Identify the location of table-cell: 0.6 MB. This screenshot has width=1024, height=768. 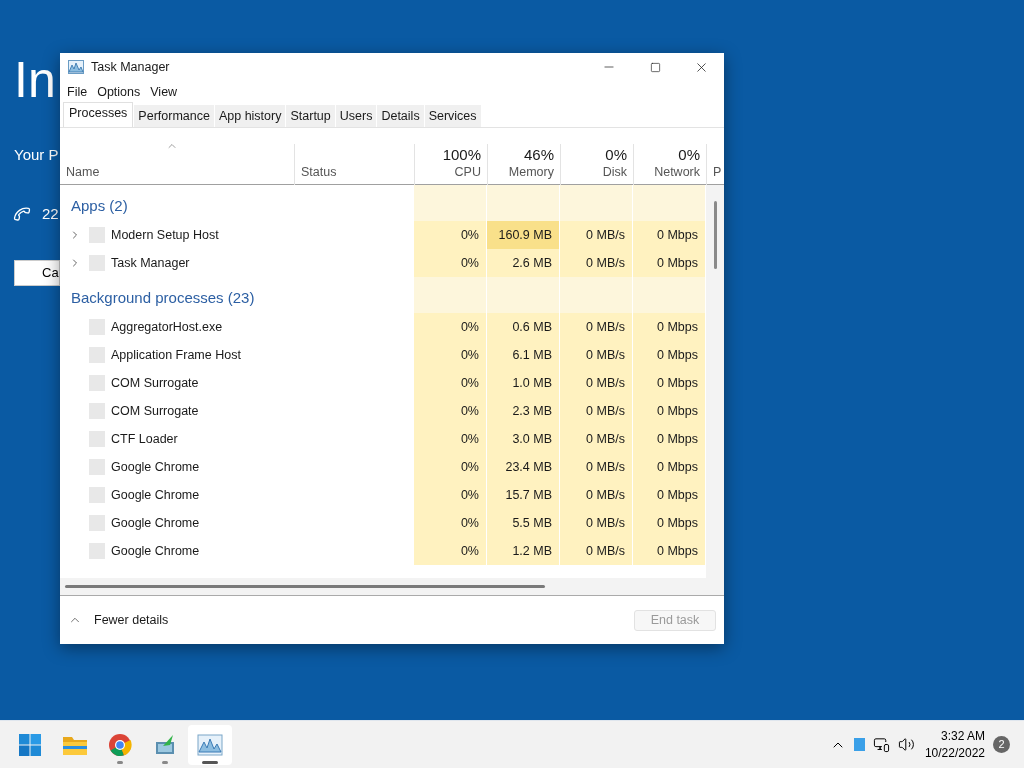
(523, 327).